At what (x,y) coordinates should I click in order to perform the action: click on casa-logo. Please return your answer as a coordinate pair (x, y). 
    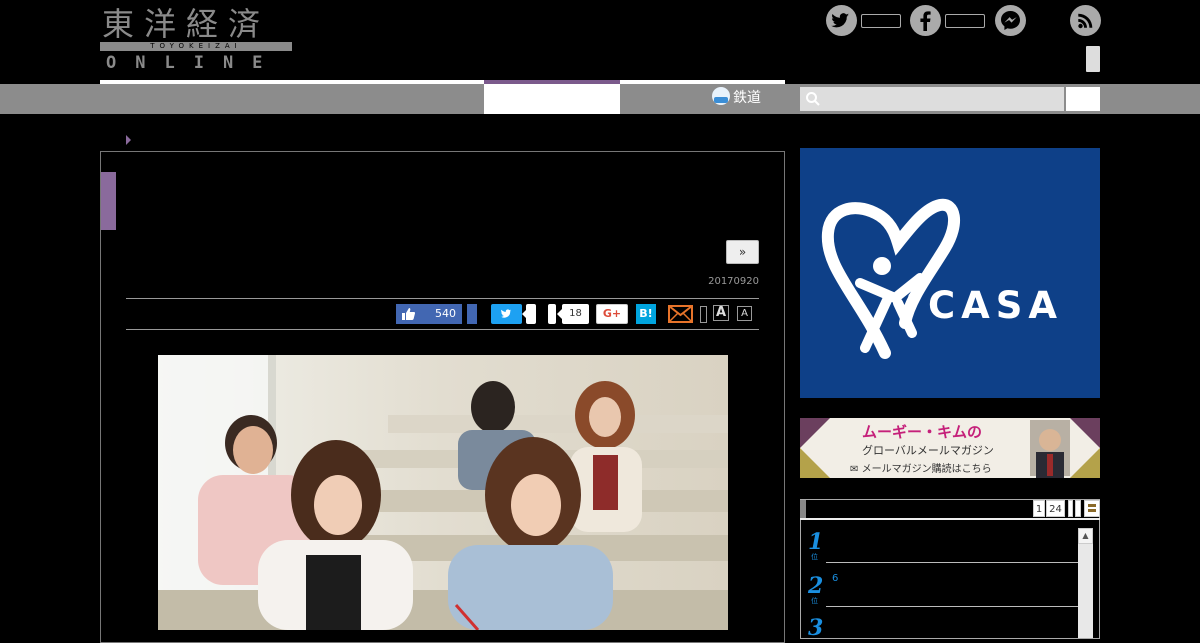
    Looking at the image, I should click on (891, 278).